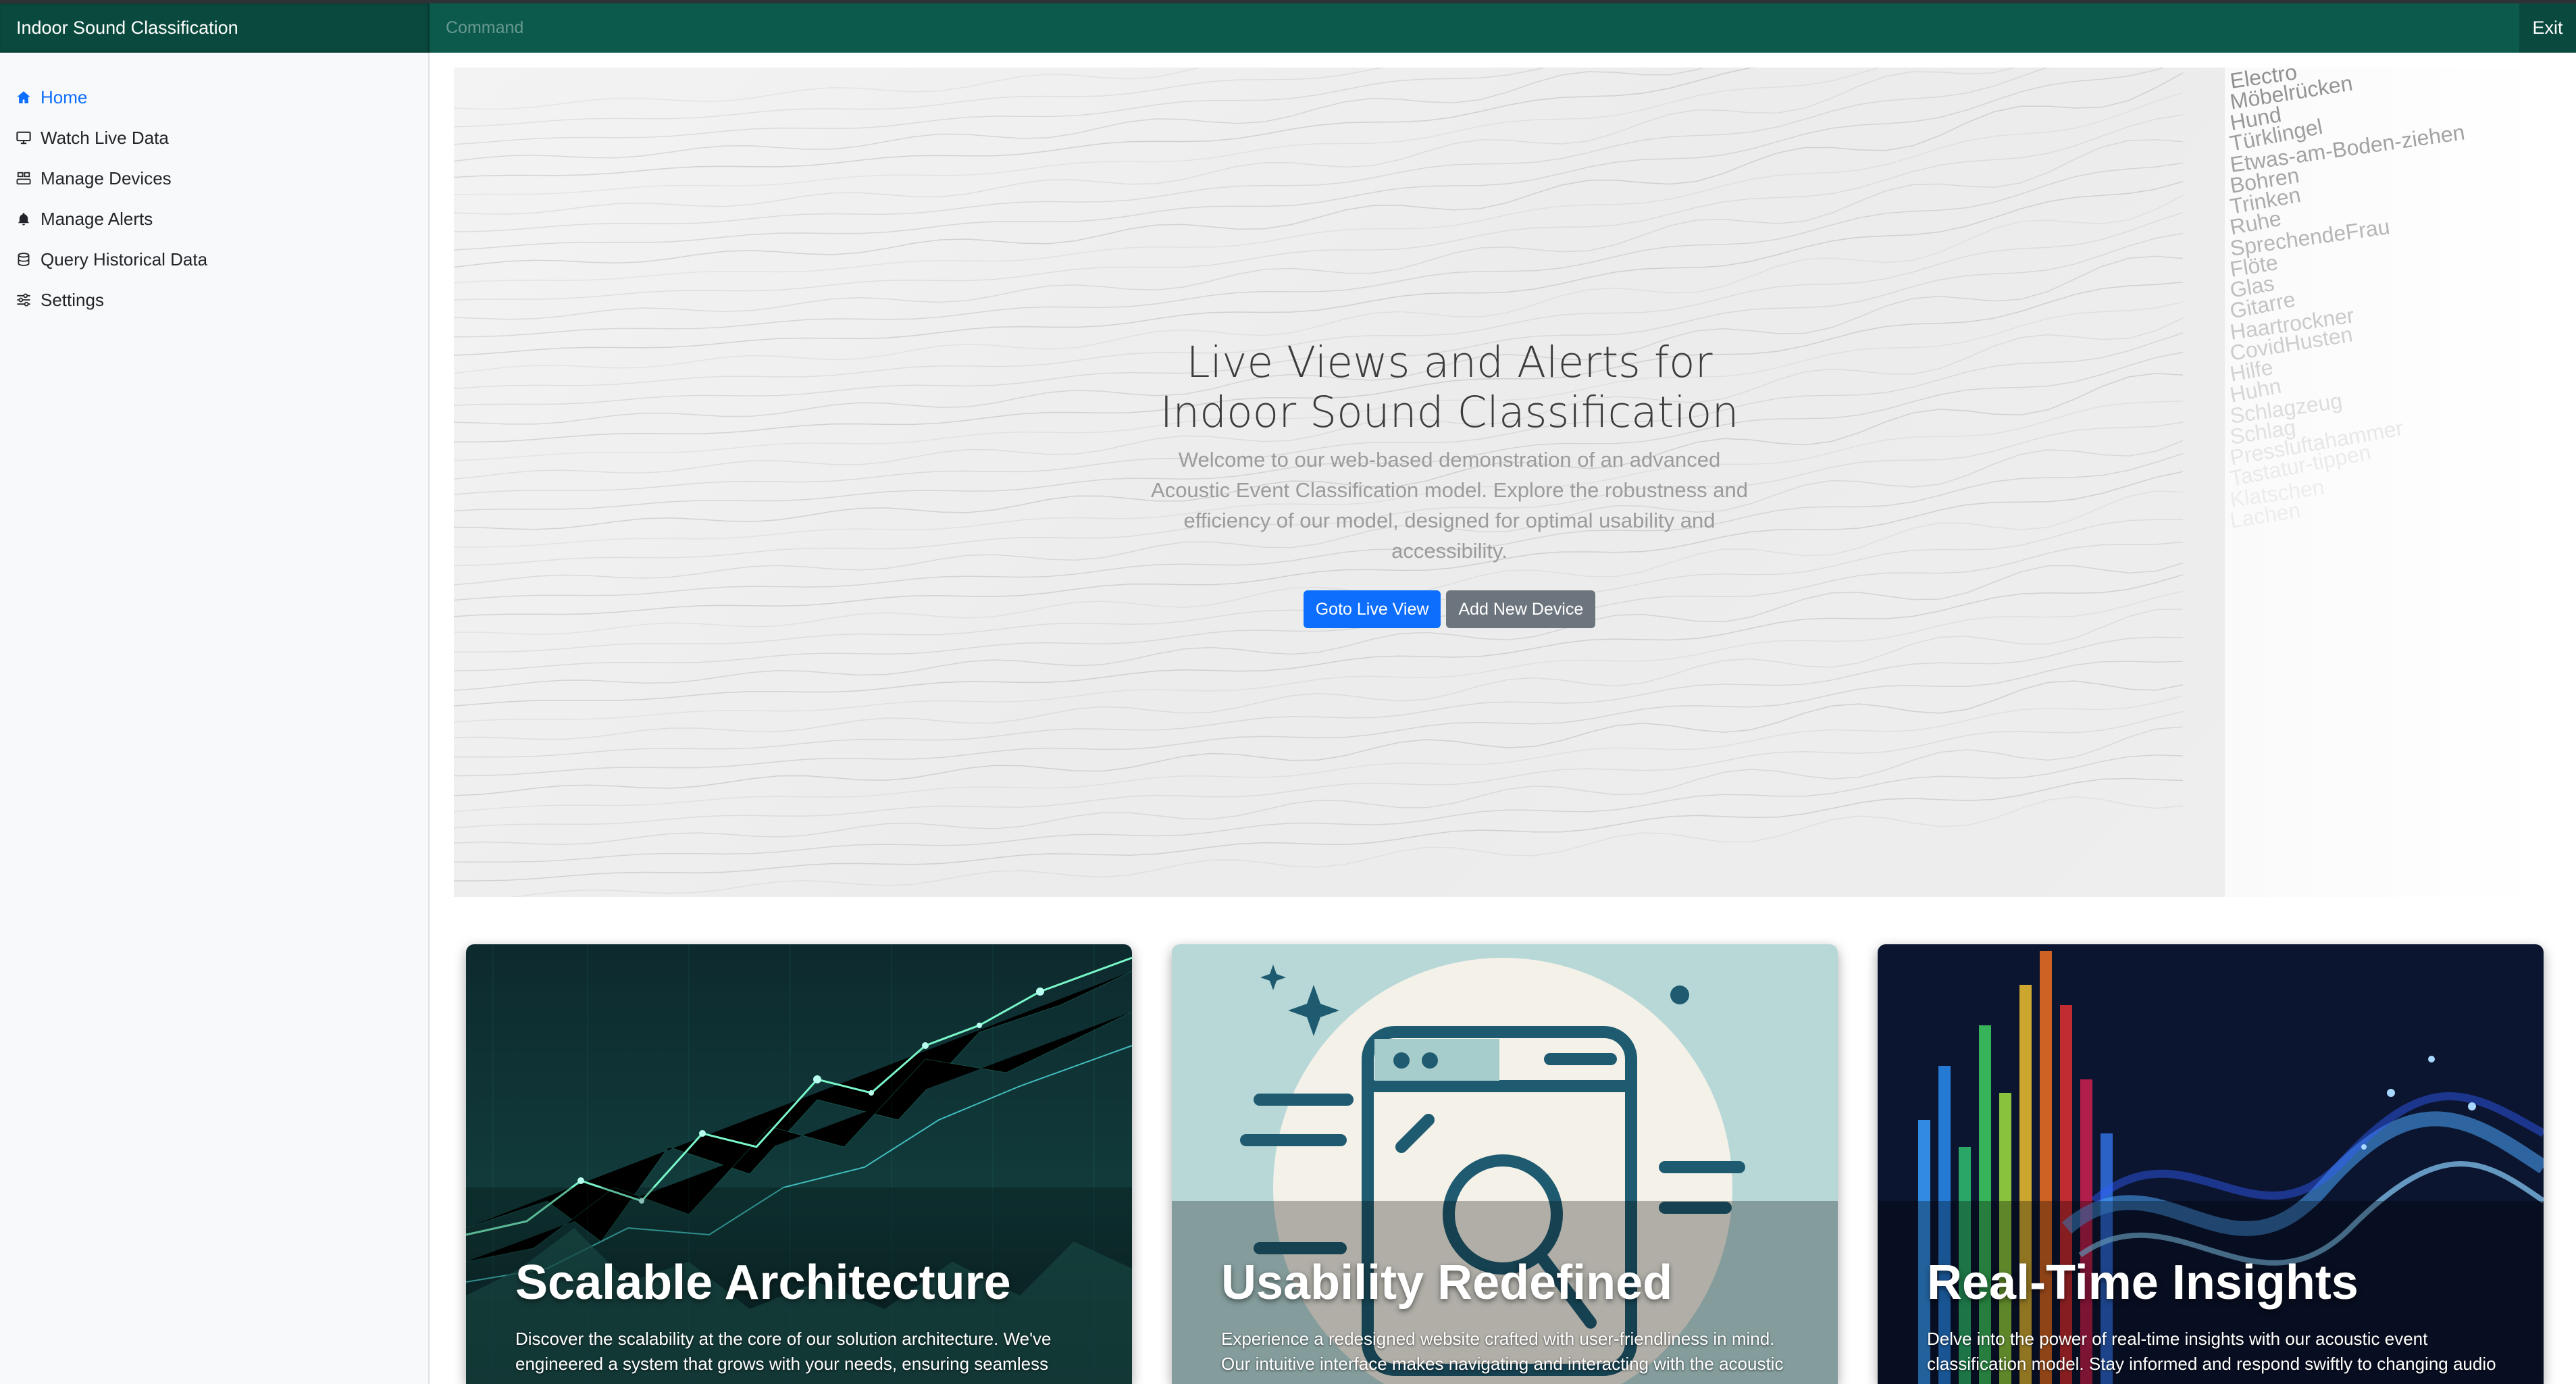 This screenshot has height=1384, width=2576. What do you see at coordinates (215, 28) in the screenshot?
I see `app-title: Indoor Sound Classification` at bounding box center [215, 28].